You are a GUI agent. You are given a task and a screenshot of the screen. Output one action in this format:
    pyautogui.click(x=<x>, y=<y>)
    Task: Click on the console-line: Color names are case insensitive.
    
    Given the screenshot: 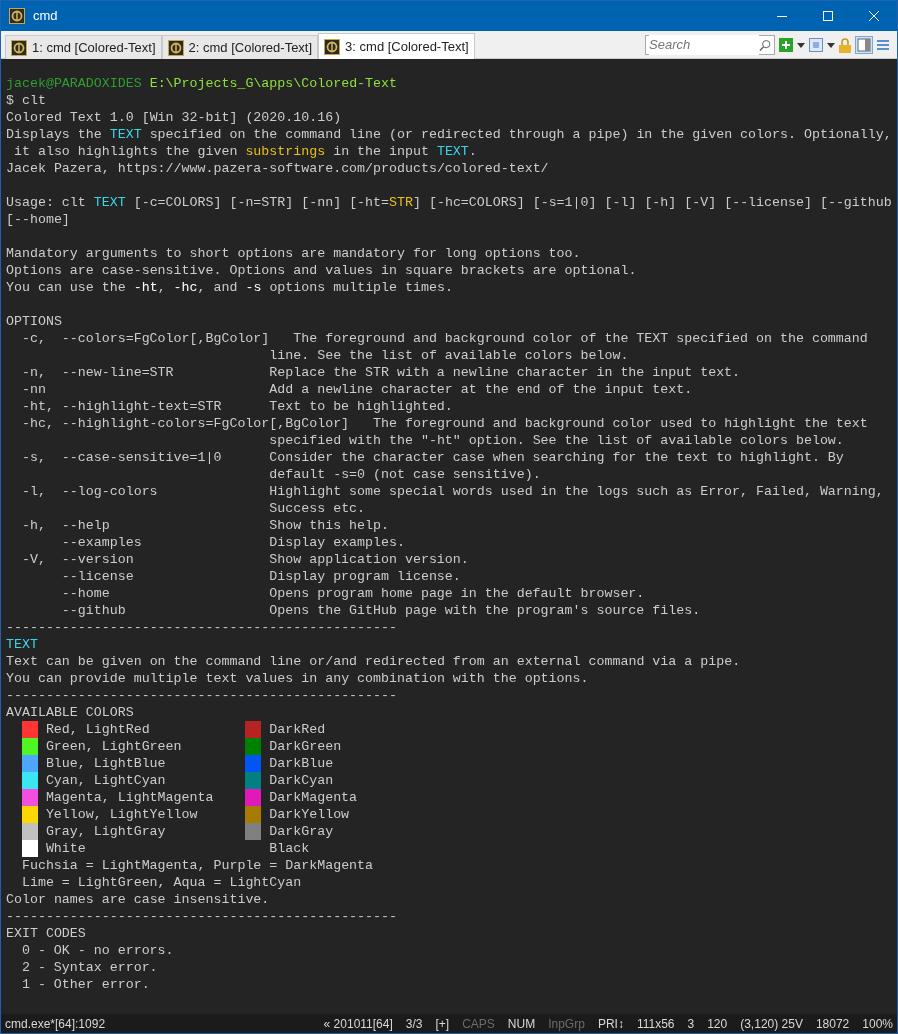 What is the action you would take?
    pyautogui.click(x=138, y=899)
    